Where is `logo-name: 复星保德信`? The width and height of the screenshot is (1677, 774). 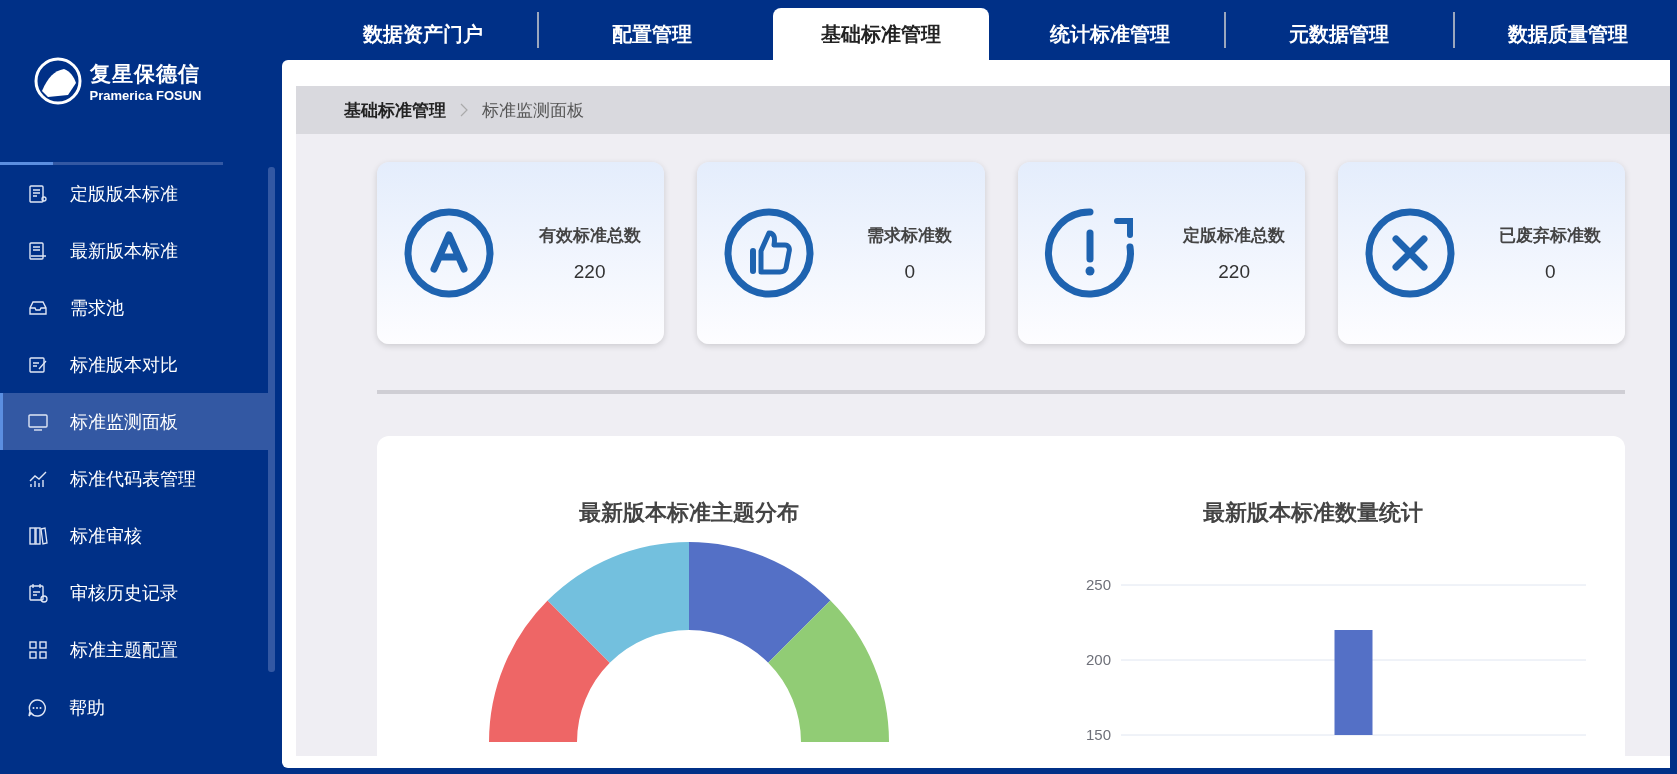
logo-name: 复星保德信 is located at coordinates (145, 73).